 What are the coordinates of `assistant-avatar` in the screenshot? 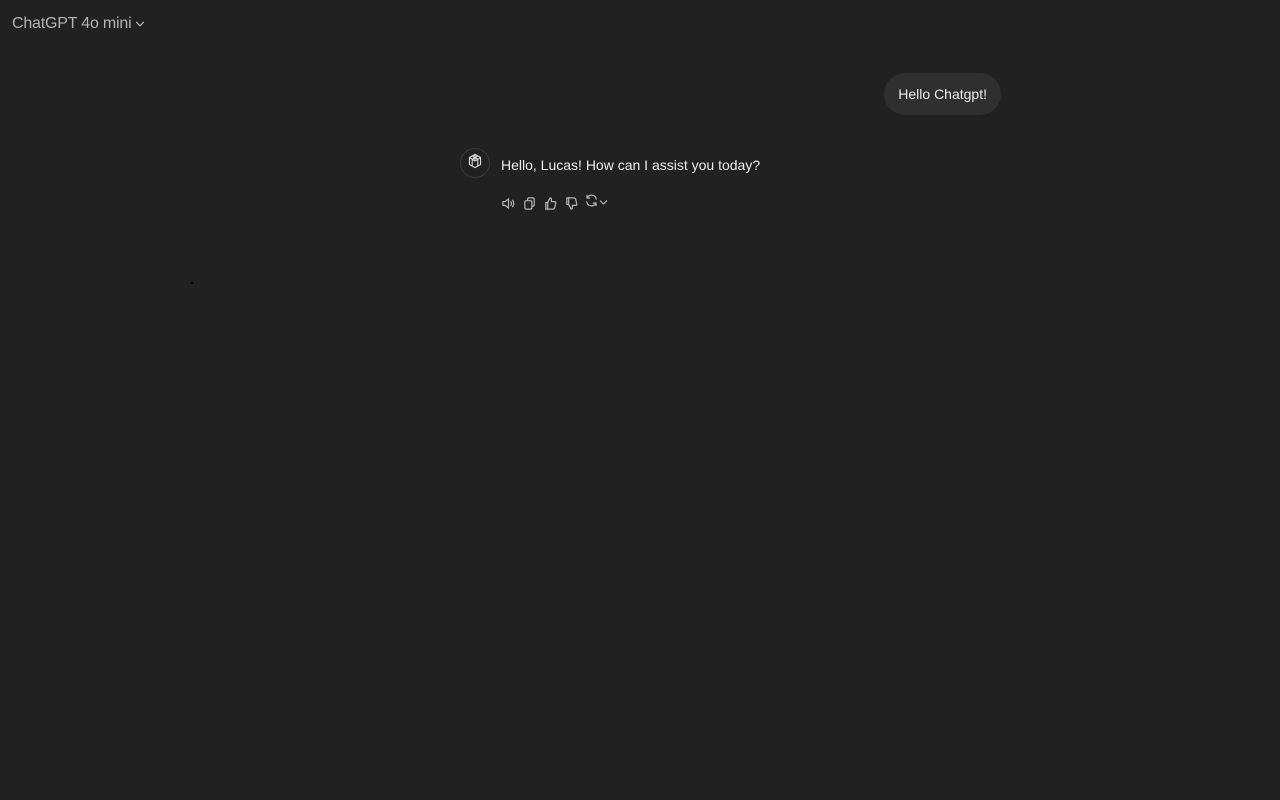 It's located at (475, 163).